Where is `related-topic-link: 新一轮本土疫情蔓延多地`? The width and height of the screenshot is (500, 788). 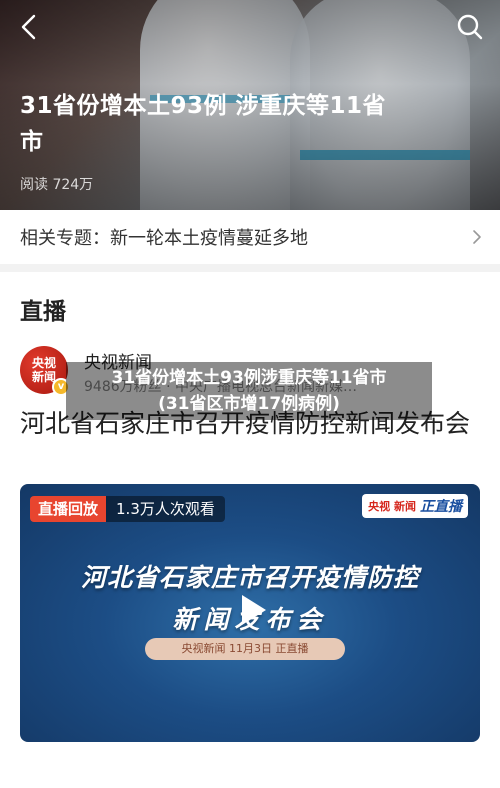
related-topic-link: 新一轮本土疫情蔓延多地 is located at coordinates (209, 237).